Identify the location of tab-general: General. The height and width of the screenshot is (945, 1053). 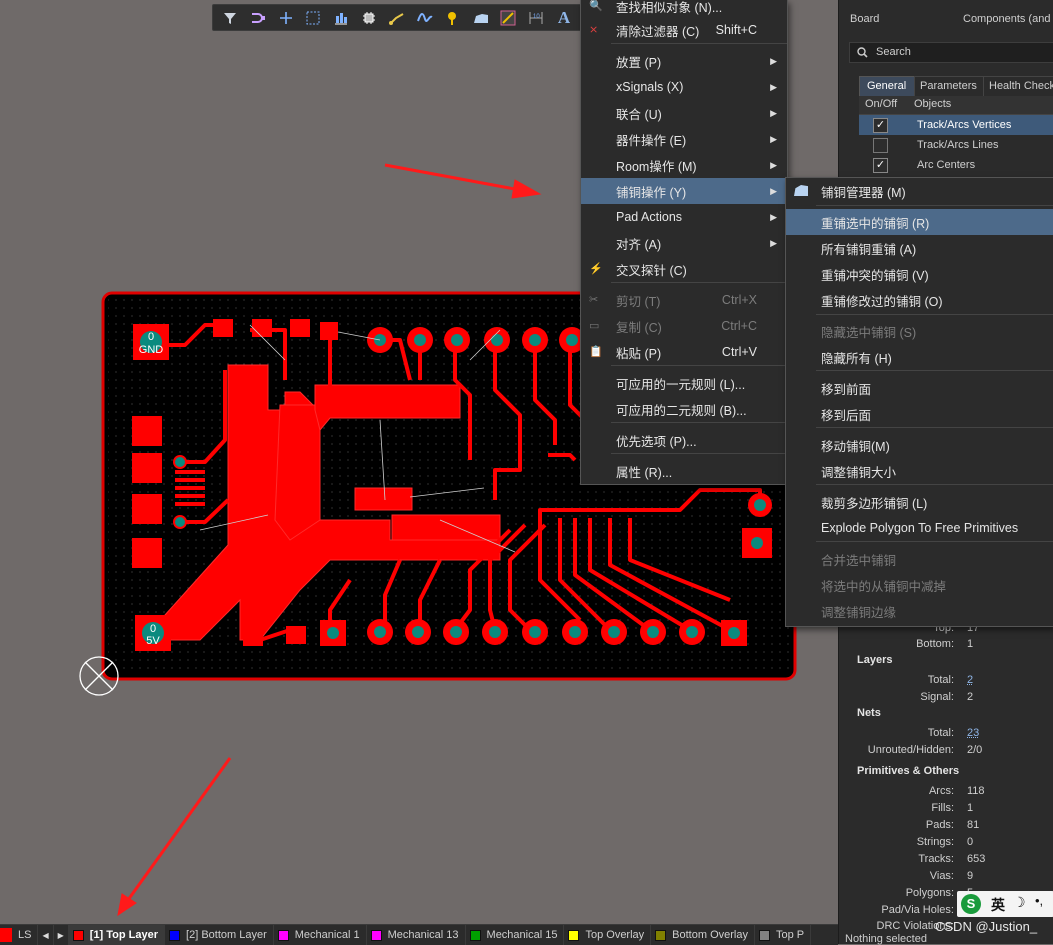
(887, 86).